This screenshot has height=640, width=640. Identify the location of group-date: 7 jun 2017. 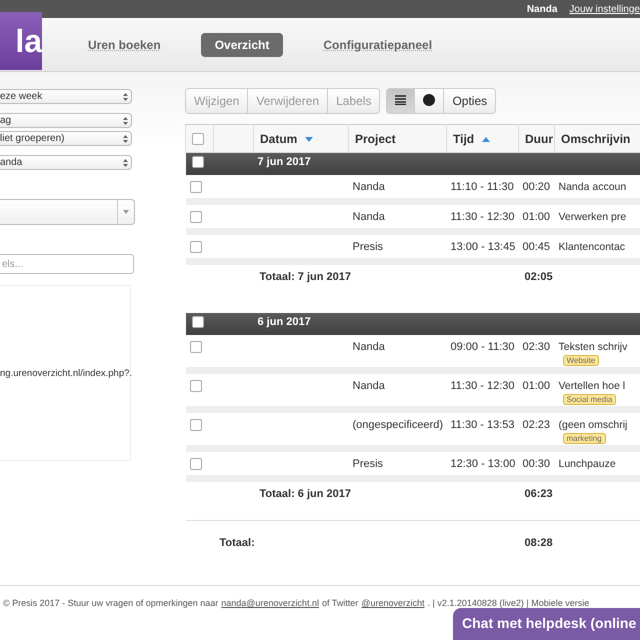
(284, 162).